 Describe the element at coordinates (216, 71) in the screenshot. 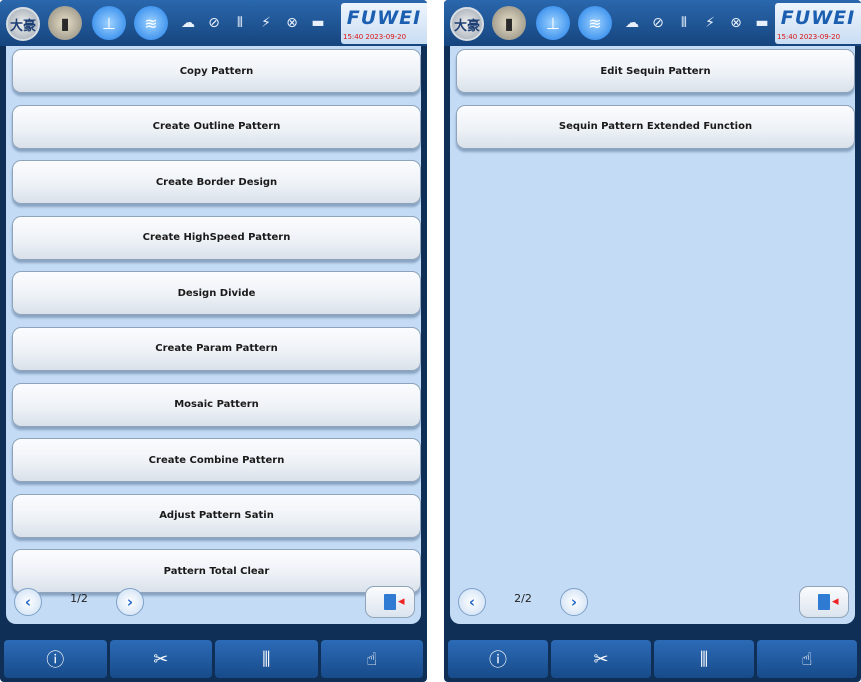

I see `copy-pattern-button: Copy Pattern` at that location.